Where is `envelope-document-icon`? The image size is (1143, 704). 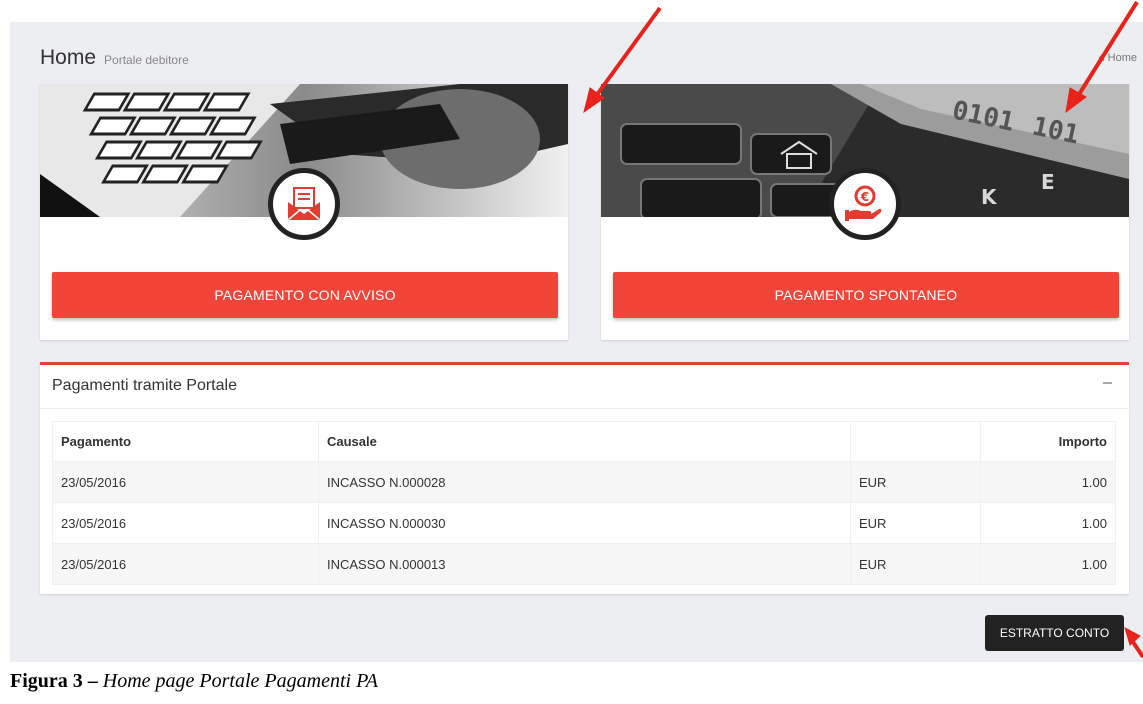 envelope-document-icon is located at coordinates (304, 204).